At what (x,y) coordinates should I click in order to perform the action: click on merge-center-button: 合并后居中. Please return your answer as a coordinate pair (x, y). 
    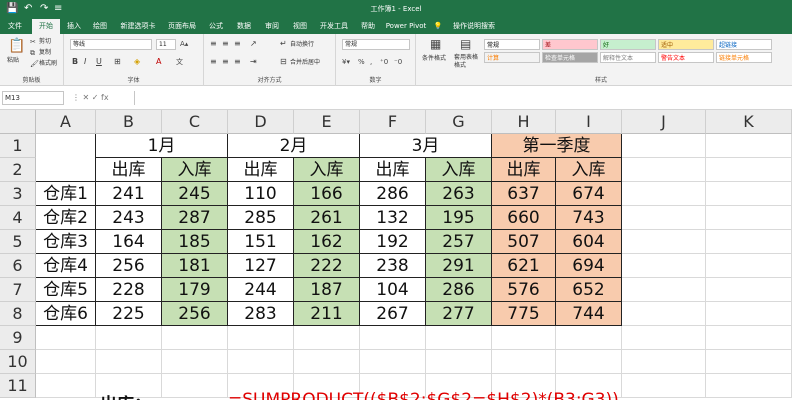
    Looking at the image, I should click on (305, 62).